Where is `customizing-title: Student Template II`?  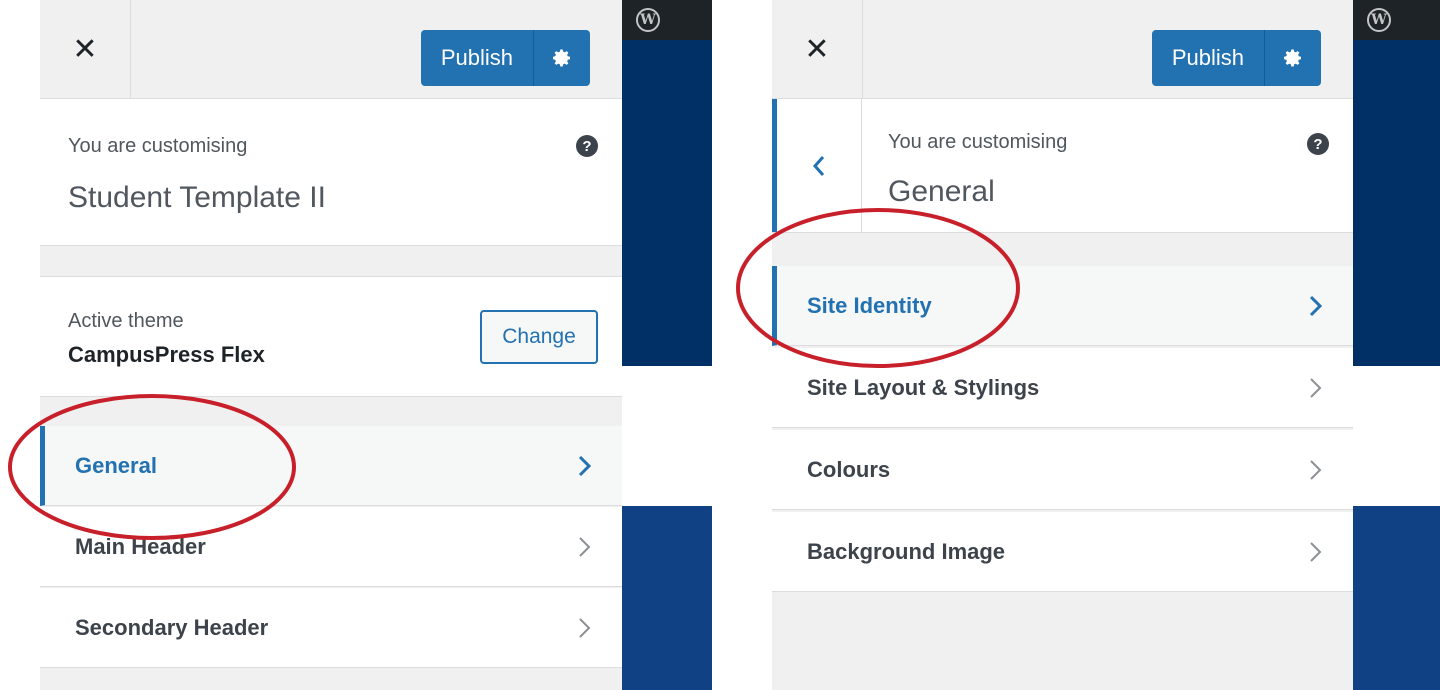 customizing-title: Student Template II is located at coordinates (197, 197).